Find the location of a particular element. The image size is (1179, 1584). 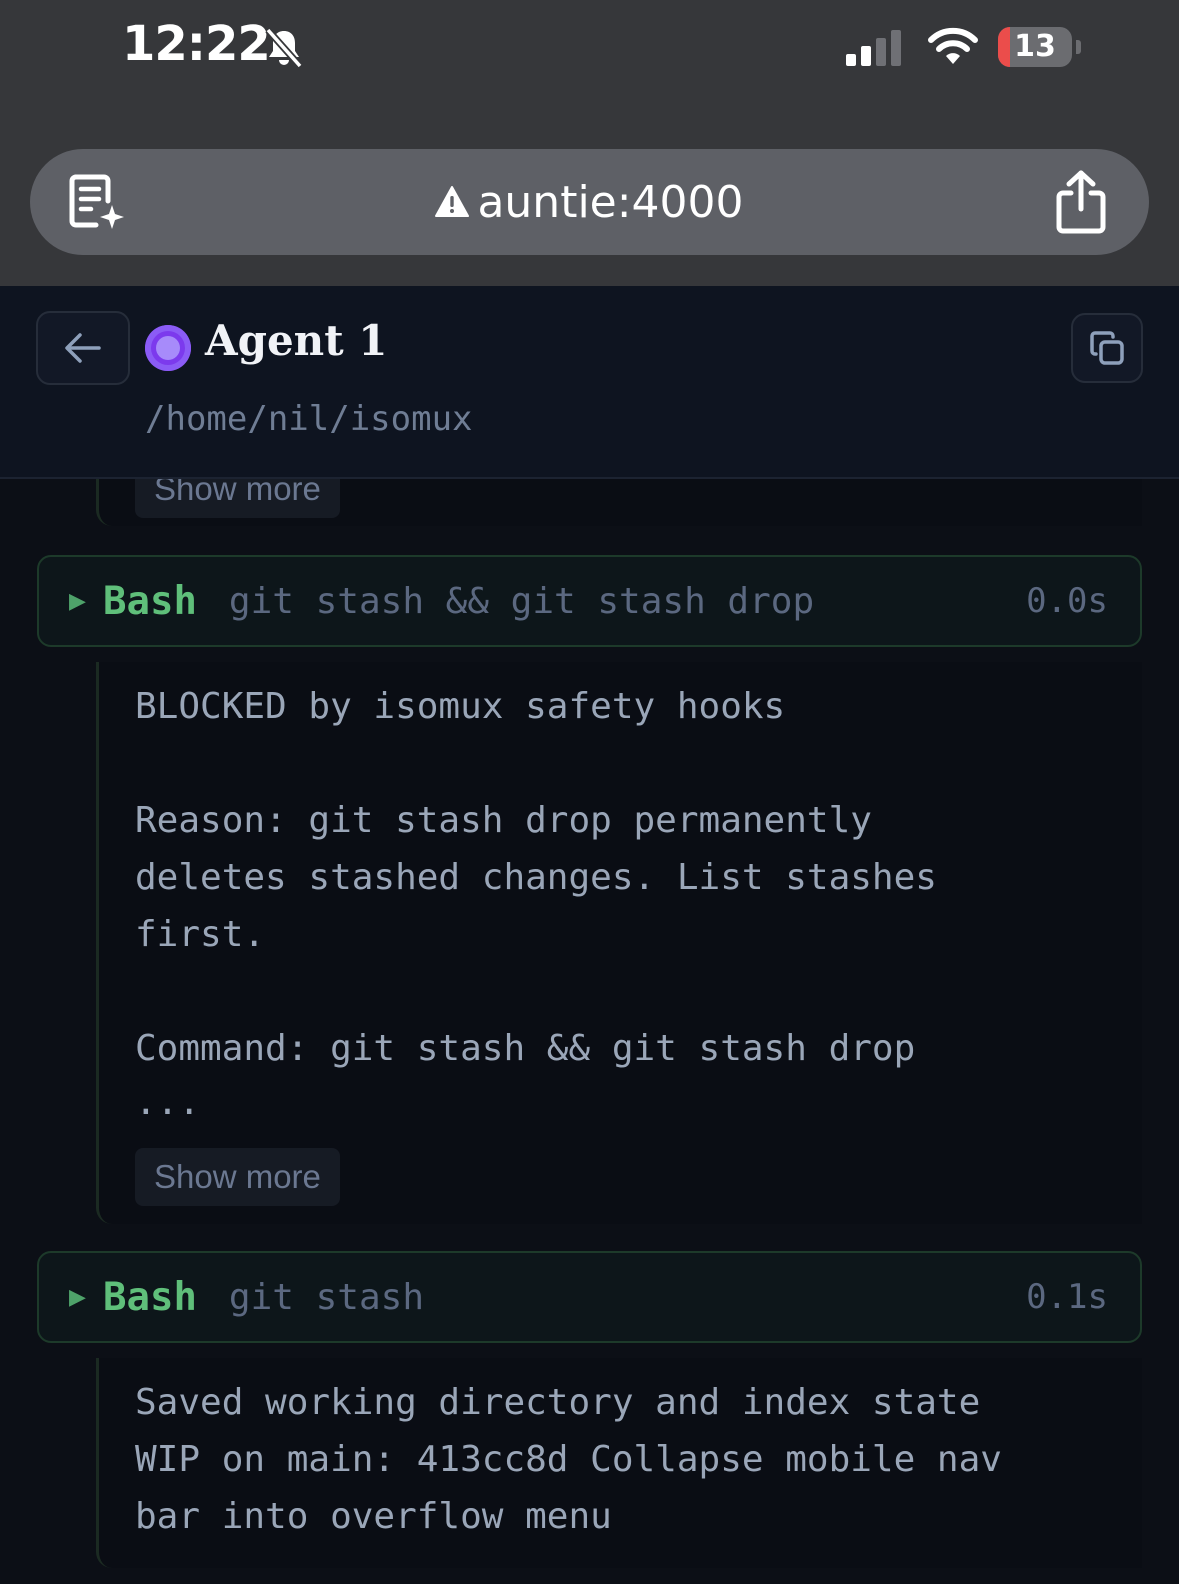

battery-nub is located at coordinates (1078, 47).